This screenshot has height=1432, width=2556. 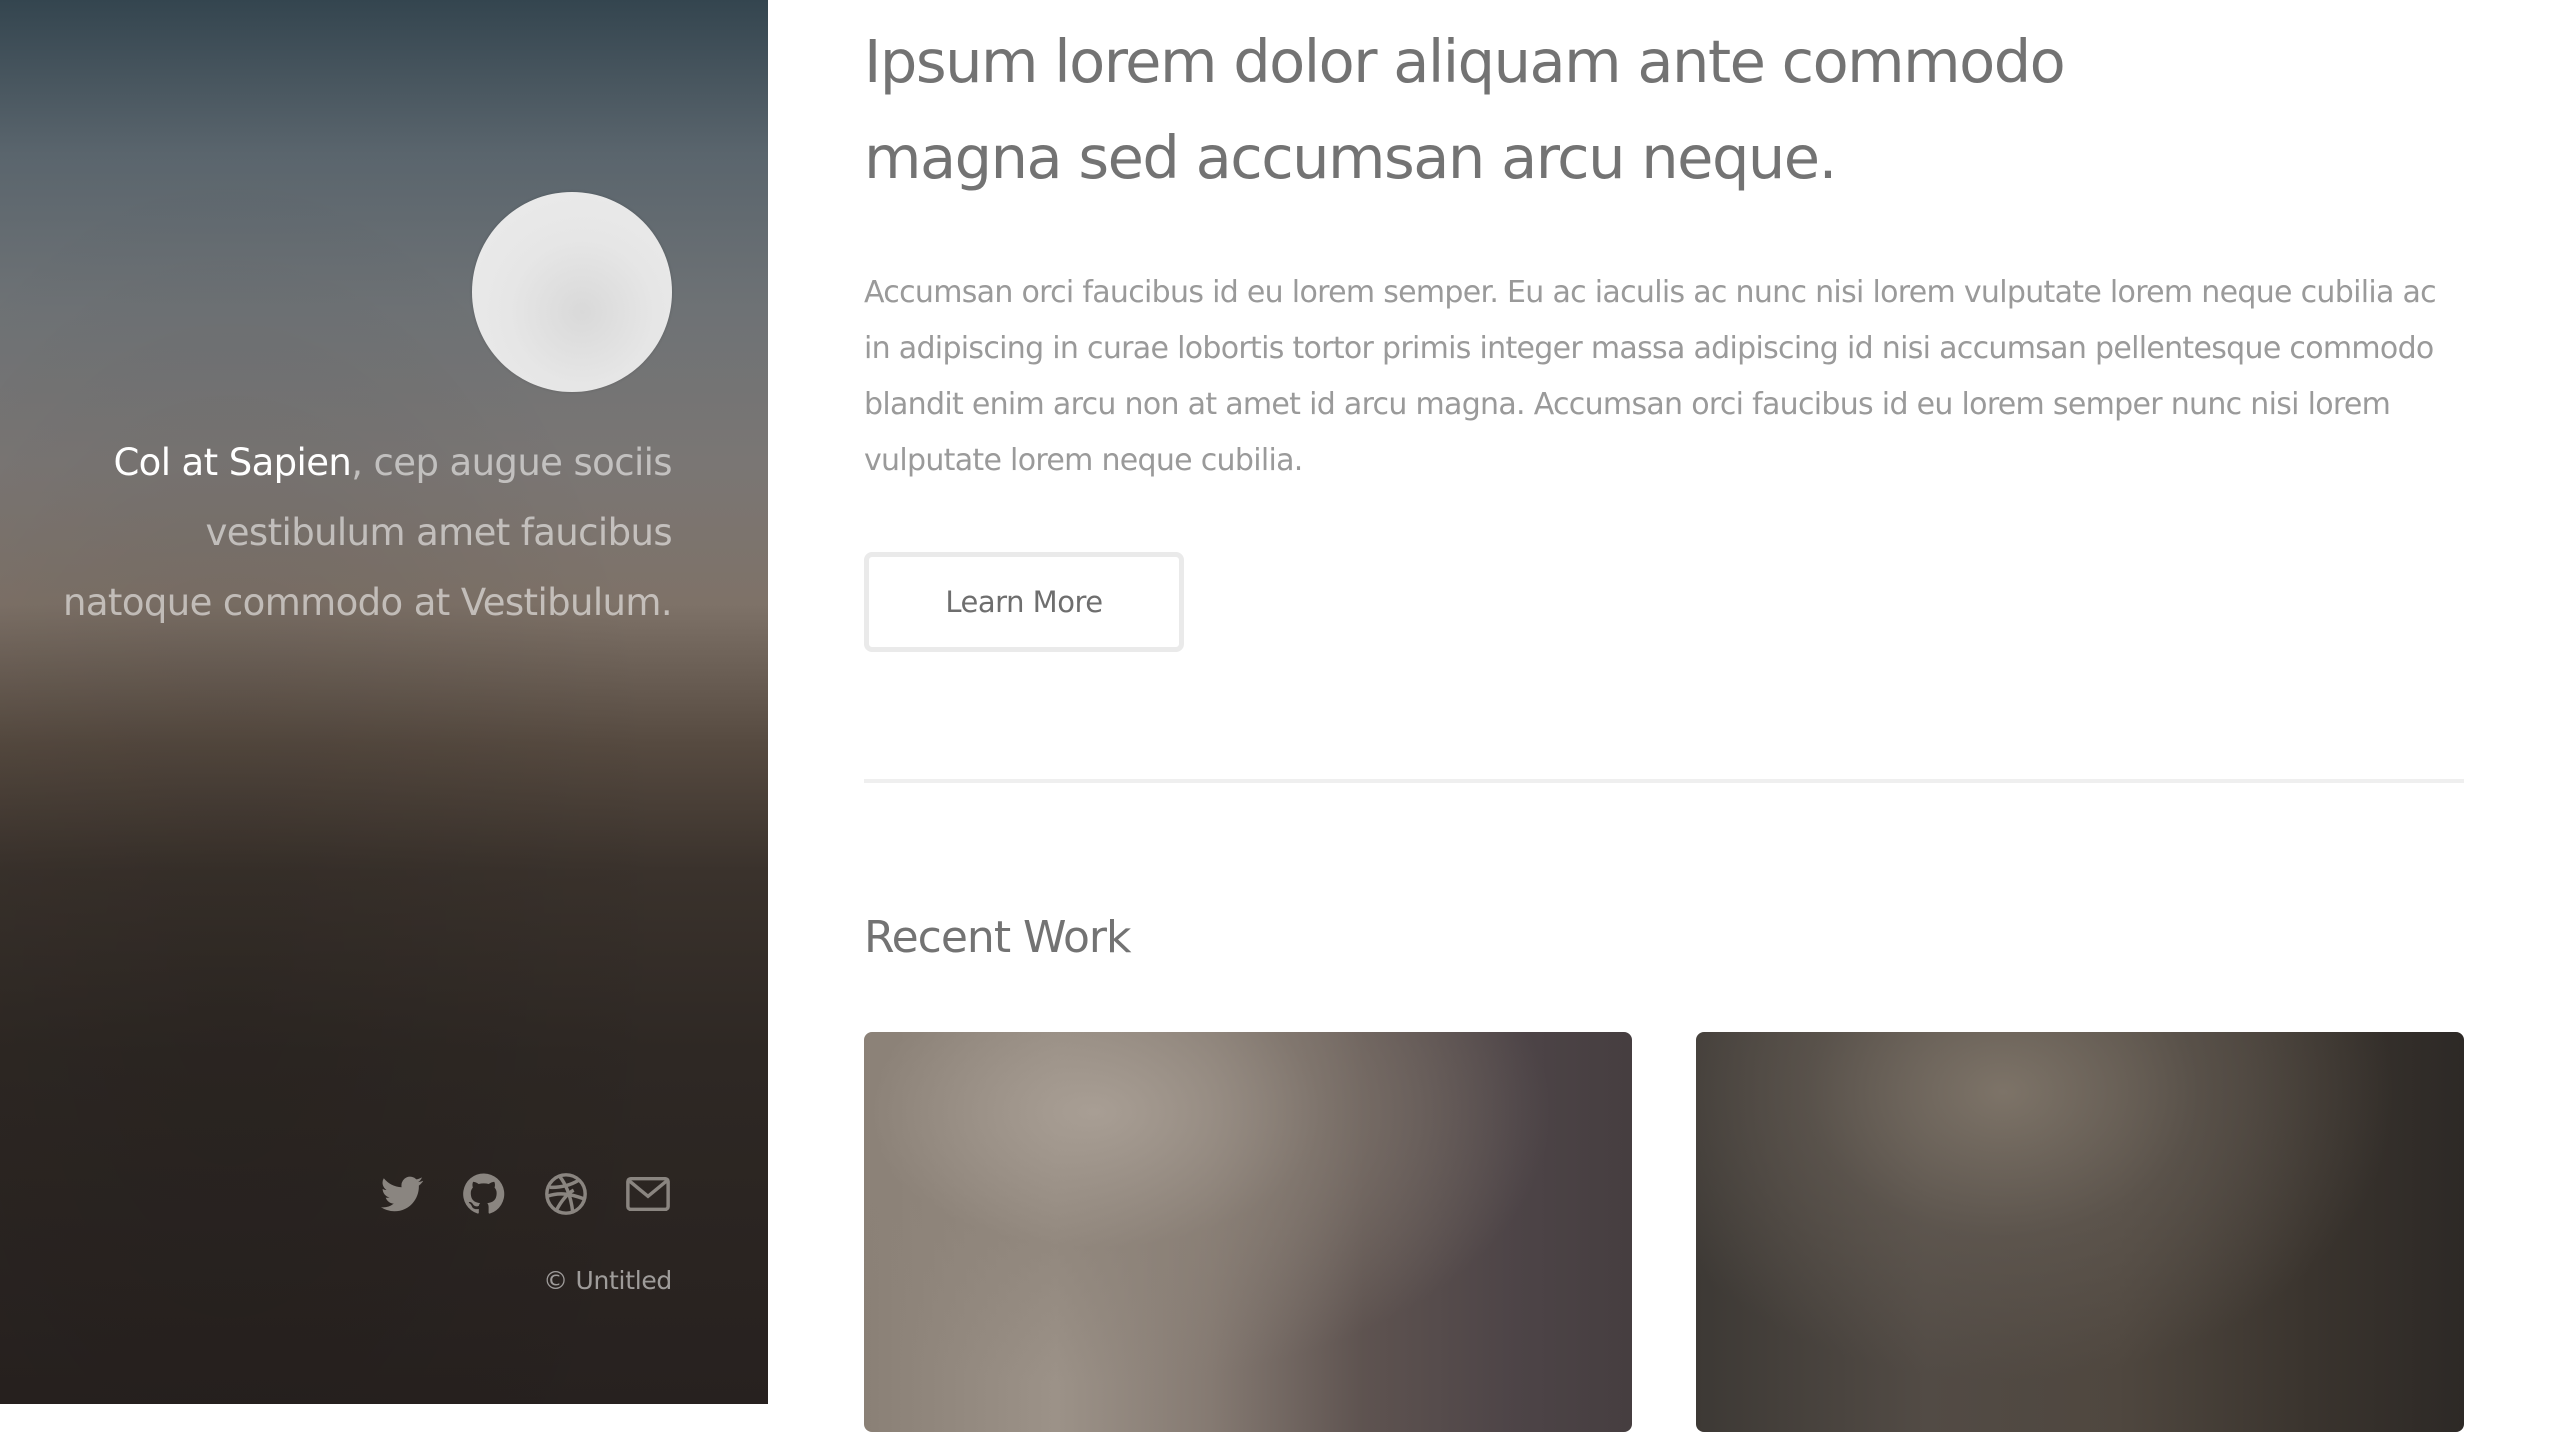 What do you see at coordinates (1024, 602) in the screenshot?
I see `learn-more-button: Learn More` at bounding box center [1024, 602].